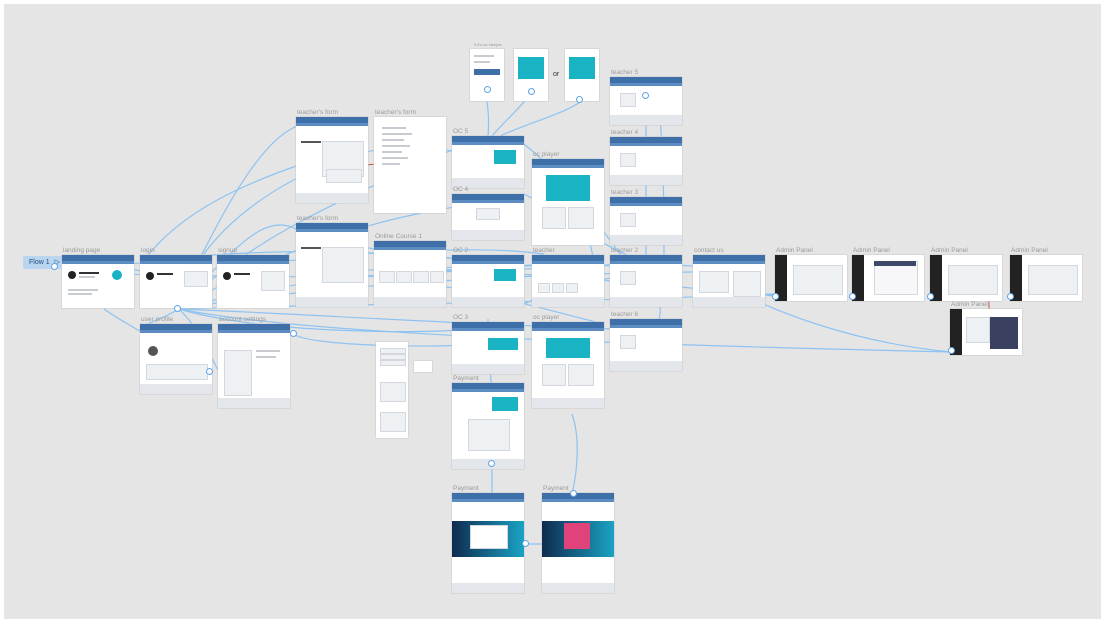 Image resolution: width=1105 pixels, height=623 pixels. I want to click on frame-label-admin-panel-4: Admin Panel, so click(1029, 250).